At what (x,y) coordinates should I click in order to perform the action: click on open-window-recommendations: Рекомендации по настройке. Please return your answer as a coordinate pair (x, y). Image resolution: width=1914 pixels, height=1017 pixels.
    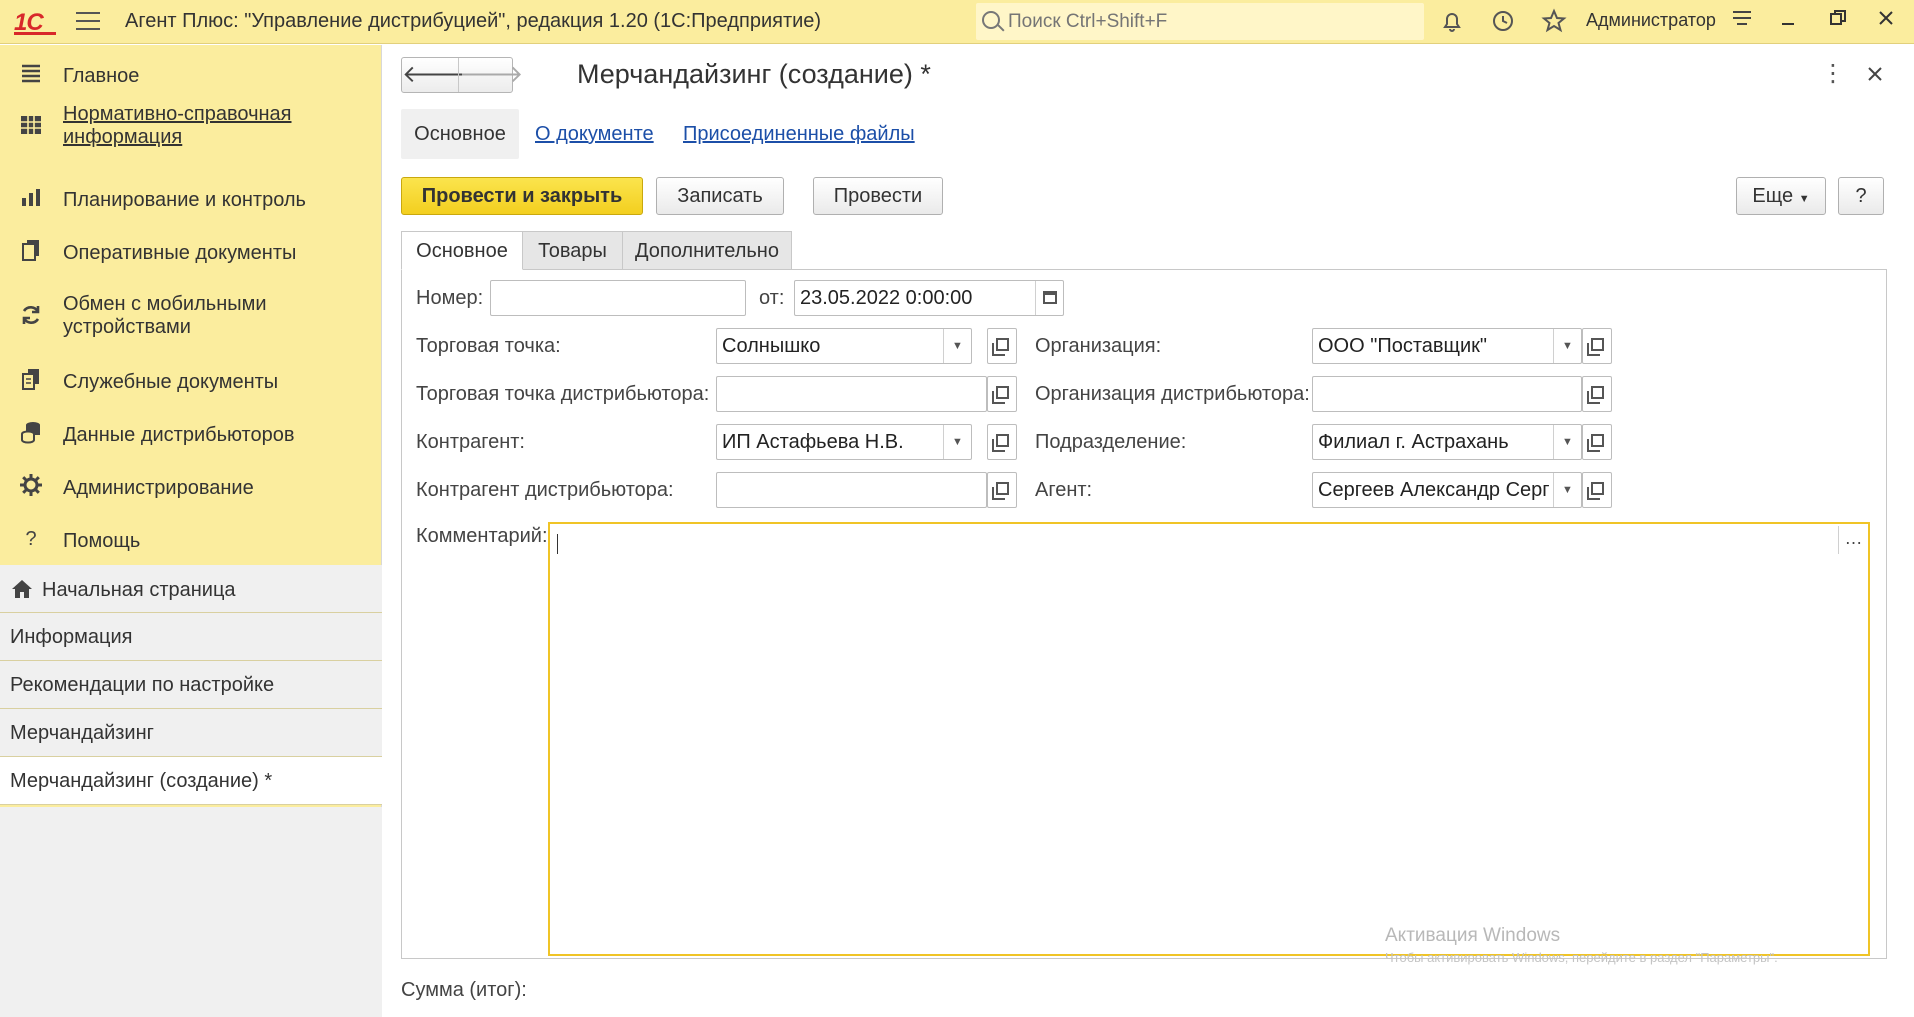
    Looking at the image, I should click on (191, 685).